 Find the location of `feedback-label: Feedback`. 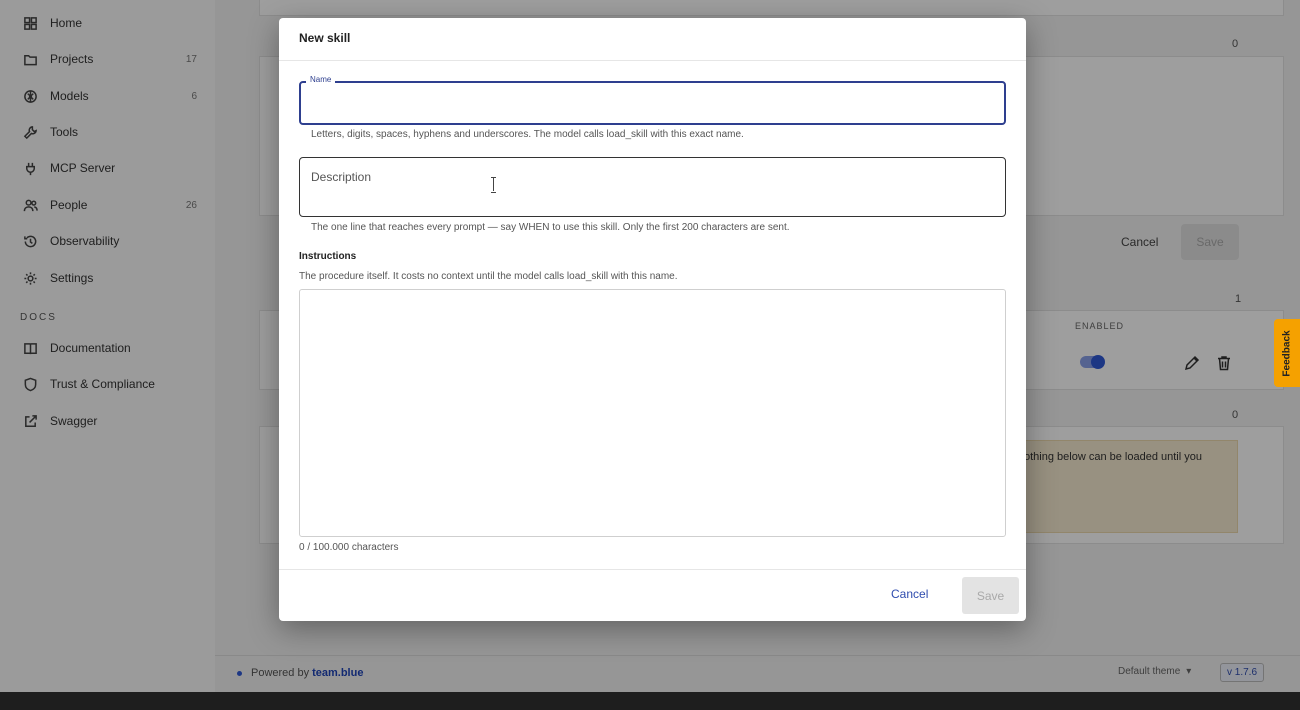

feedback-label: Feedback is located at coordinates (1287, 353).